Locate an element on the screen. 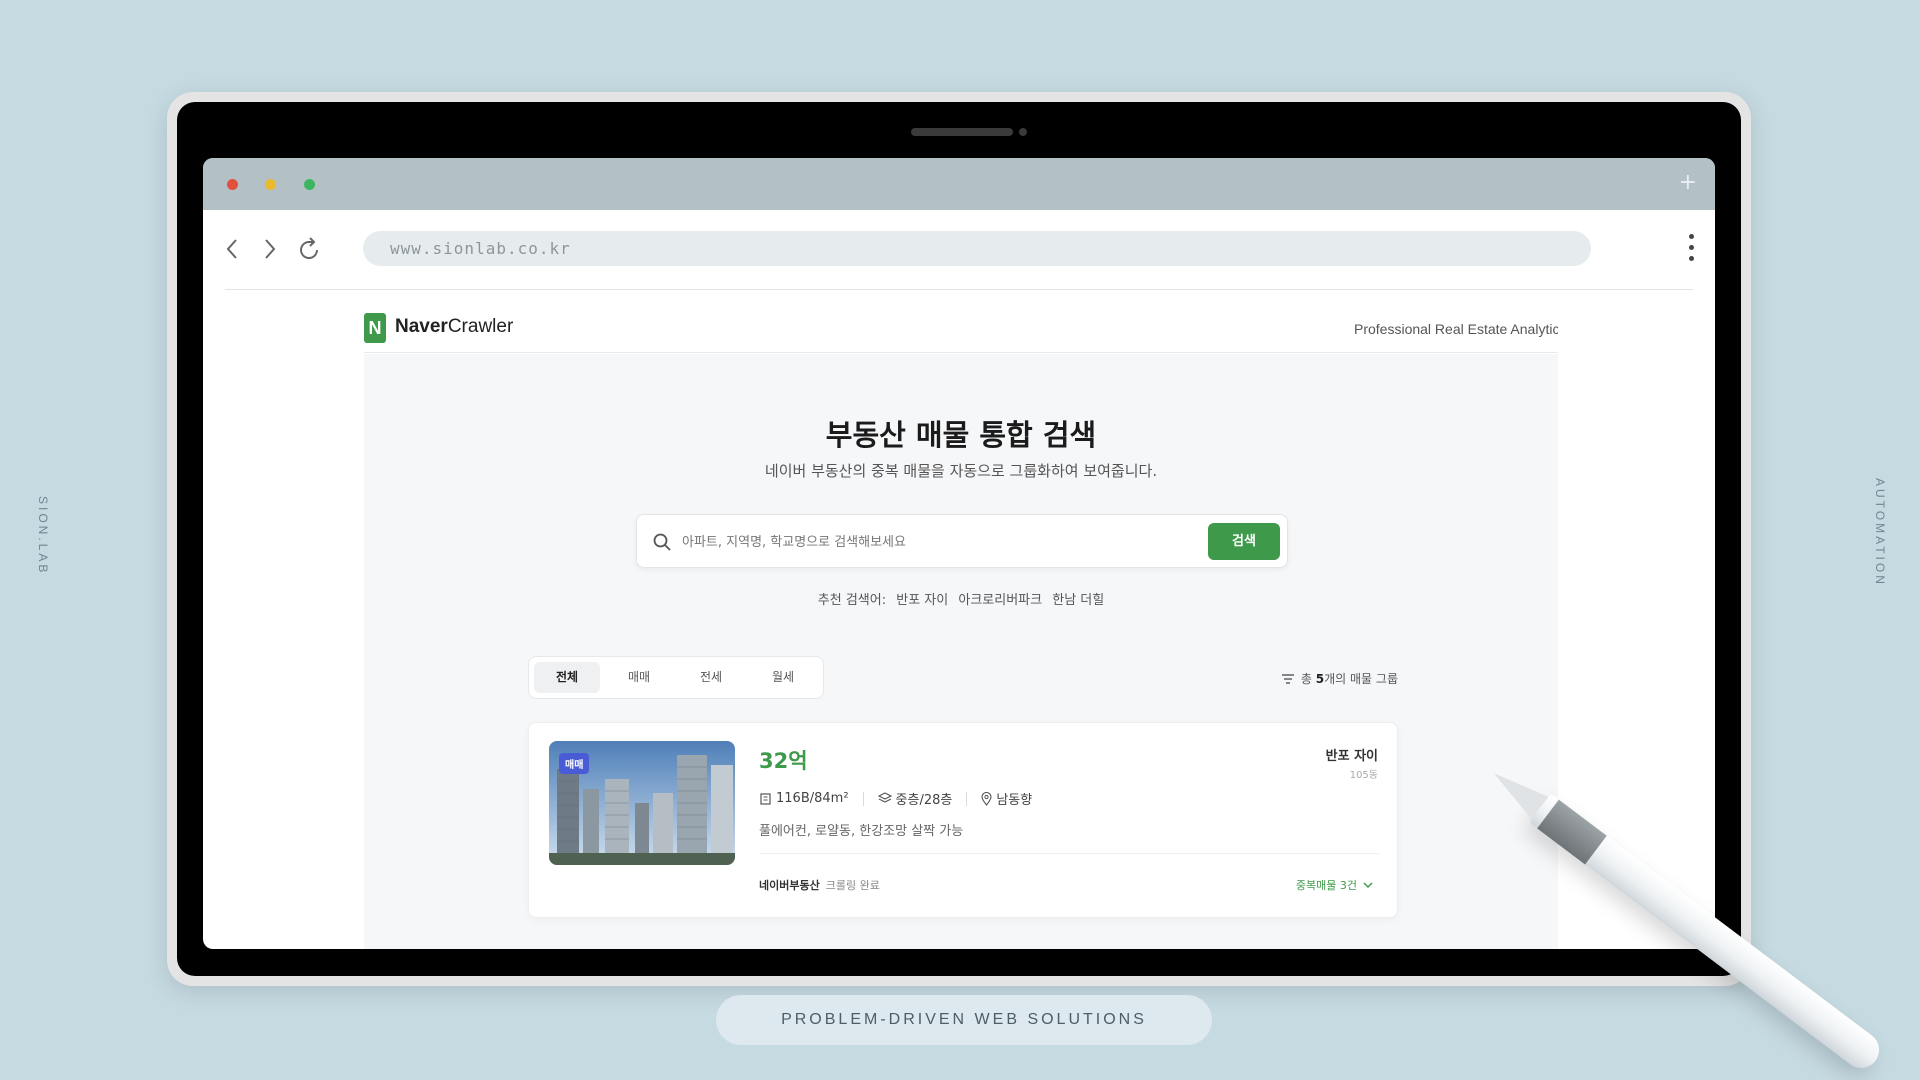 The width and height of the screenshot is (1920, 1080). duplicates-label: 중복매물 3건 is located at coordinates (1326, 885).